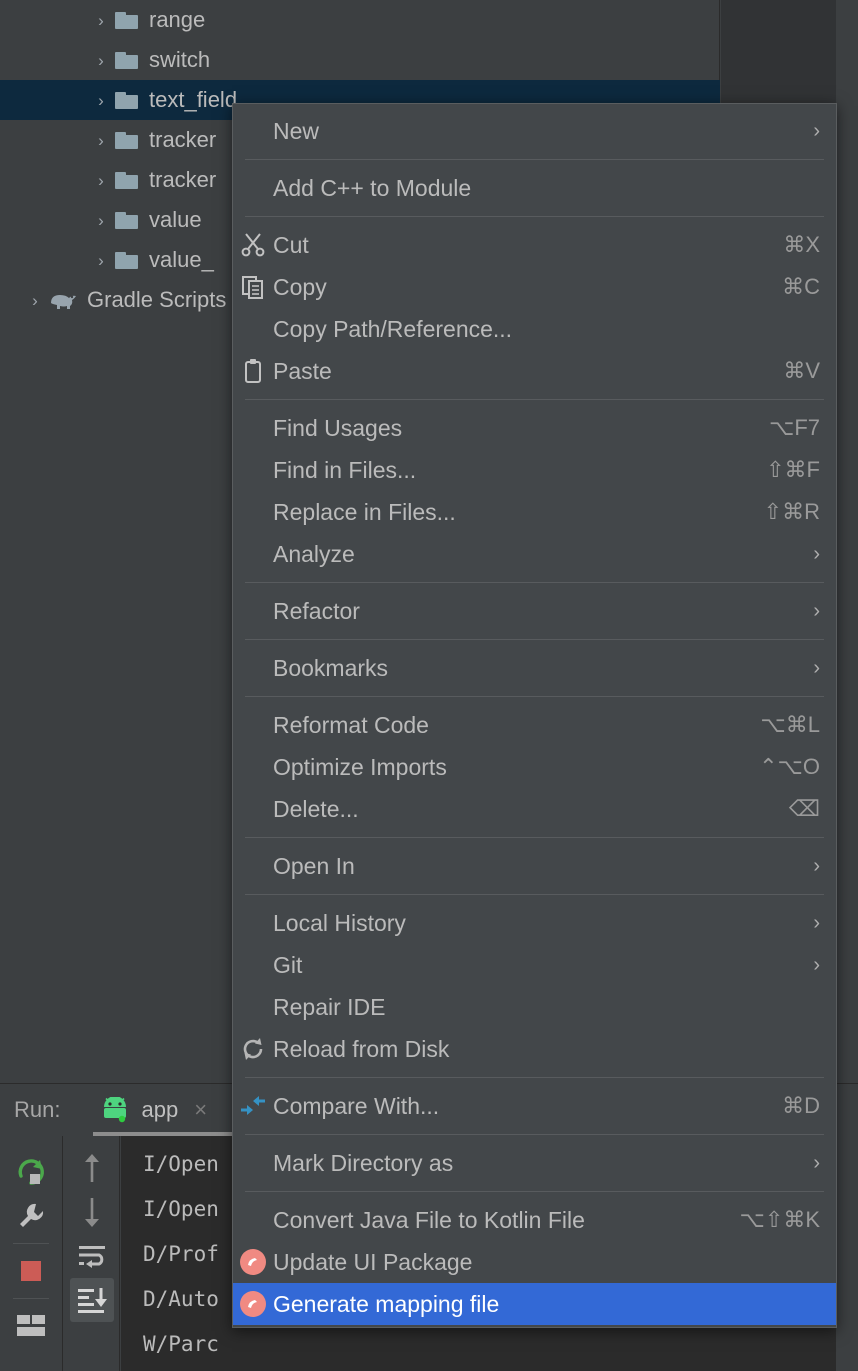  Describe the element at coordinates (534, 245) in the screenshot. I see `menu-item-cut: Cut ⌘X` at that location.